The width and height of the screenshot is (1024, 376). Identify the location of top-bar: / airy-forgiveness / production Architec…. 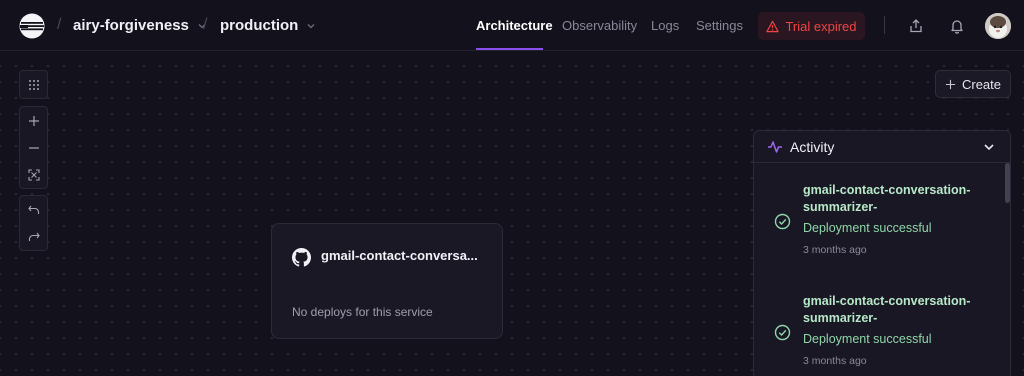
(512, 25).